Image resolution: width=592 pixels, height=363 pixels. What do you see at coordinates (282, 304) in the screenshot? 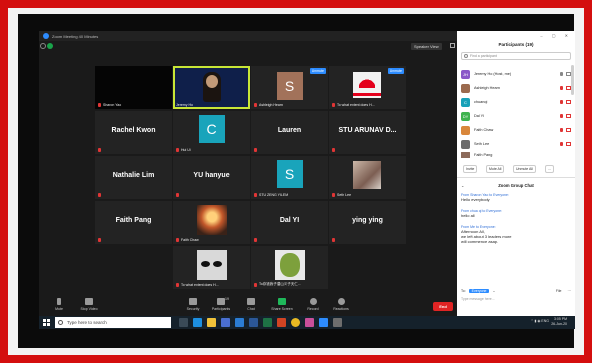
I see `share-screen-button: Share Screen` at bounding box center [282, 304].